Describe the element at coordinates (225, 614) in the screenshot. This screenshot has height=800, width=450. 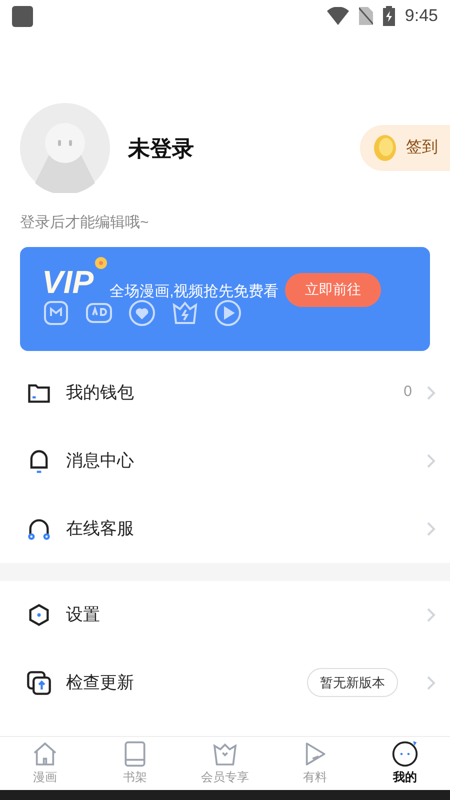
I see `menu-row: 设置` at that location.